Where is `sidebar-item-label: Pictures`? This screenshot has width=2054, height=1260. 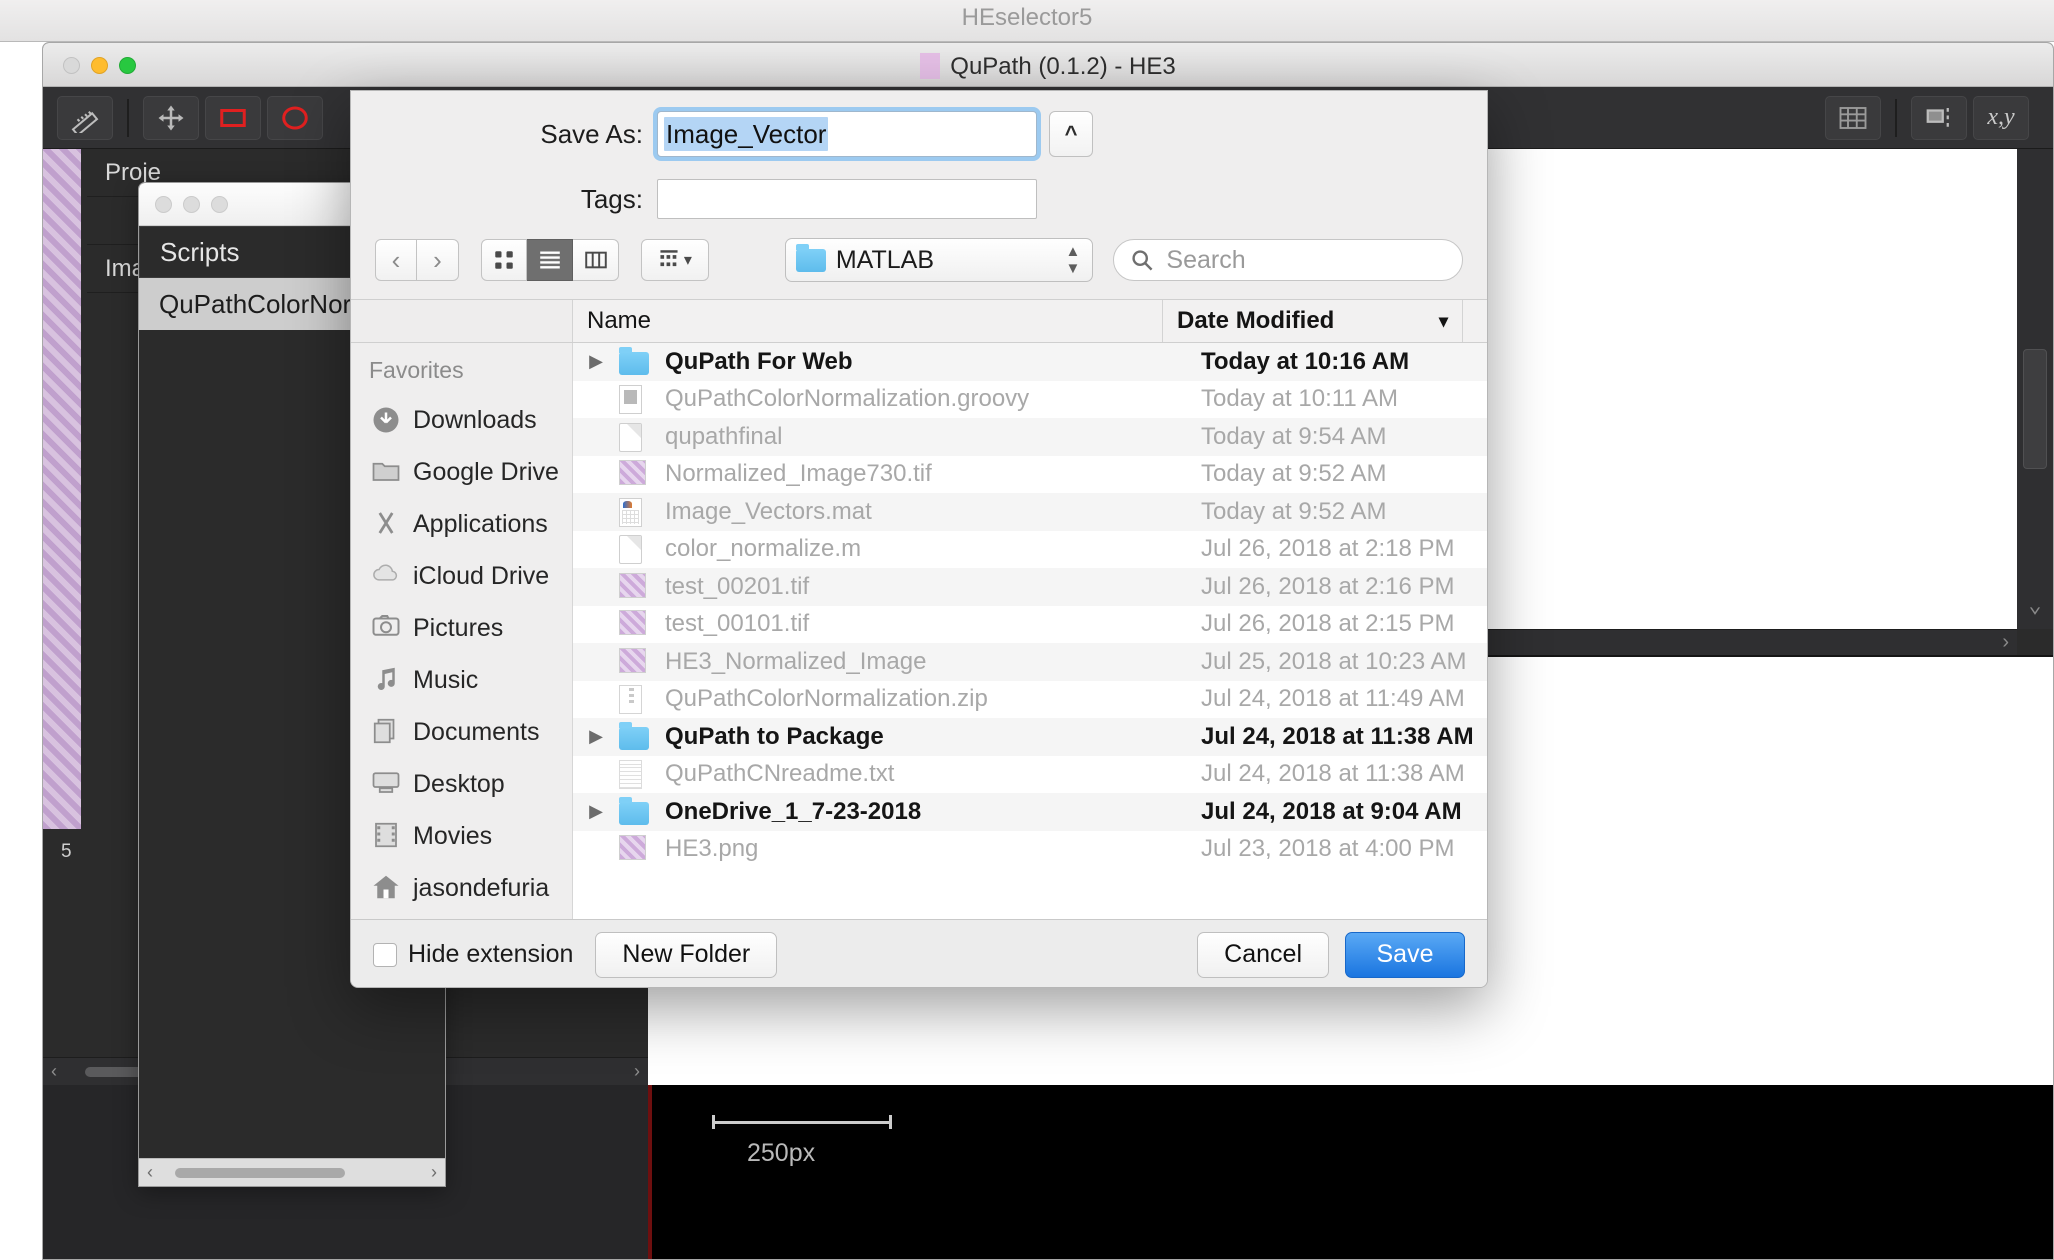
sidebar-item-label: Pictures is located at coordinates (458, 627).